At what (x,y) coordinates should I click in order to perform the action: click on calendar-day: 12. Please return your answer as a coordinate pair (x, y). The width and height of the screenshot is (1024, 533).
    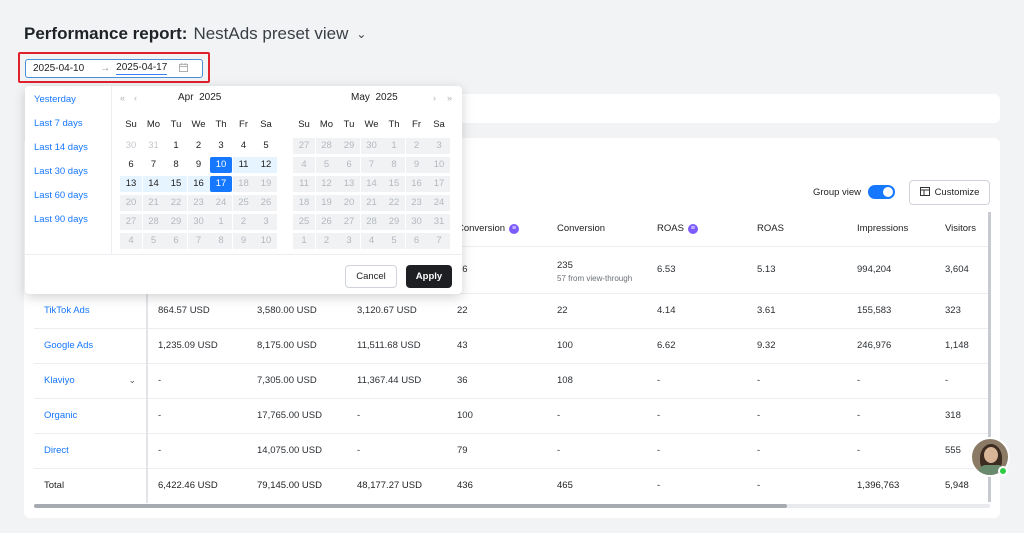
    Looking at the image, I should click on (266, 165).